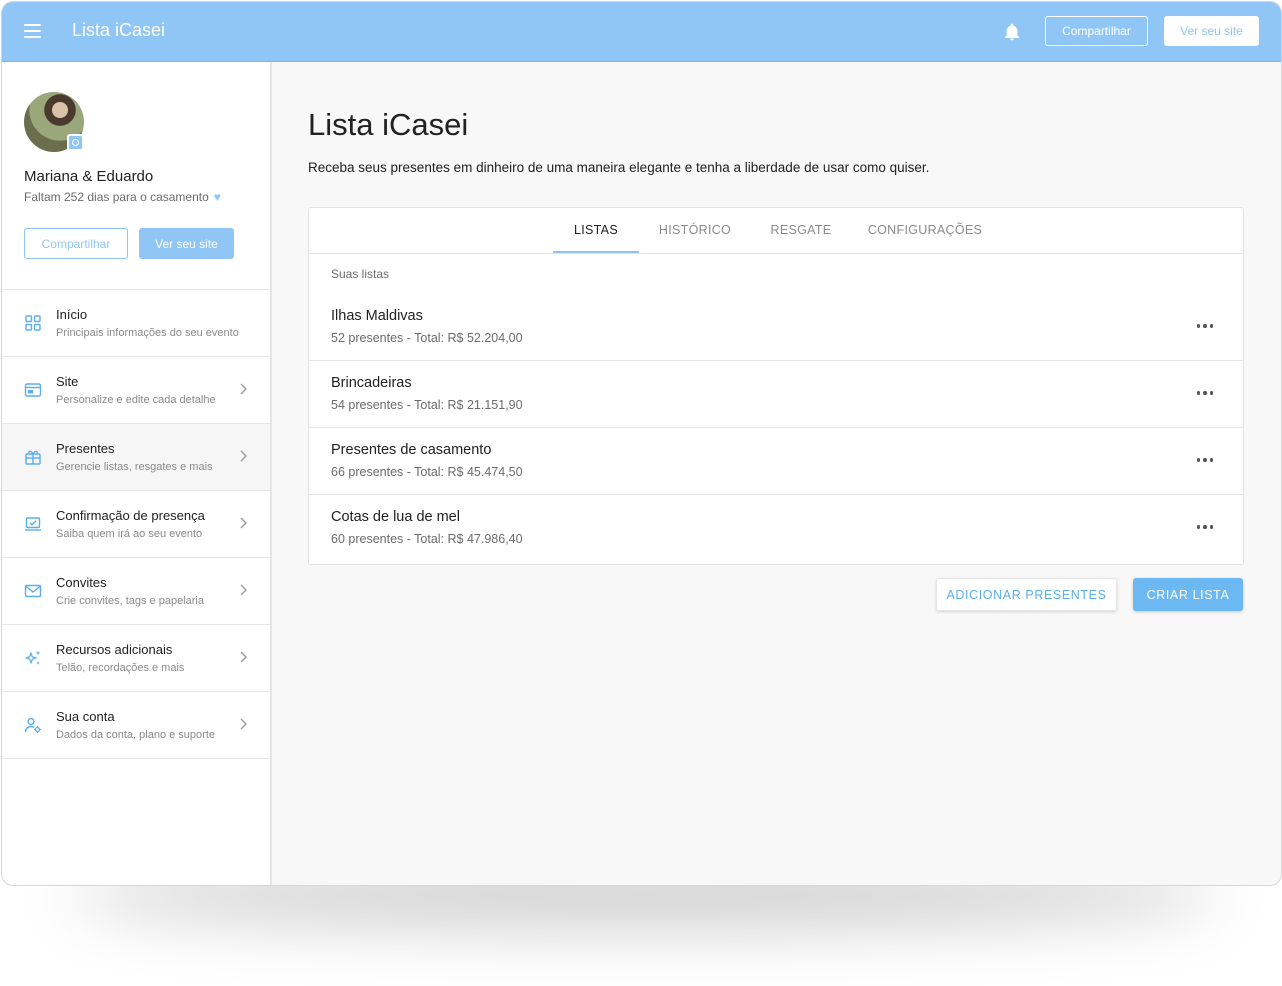 The height and width of the screenshot is (986, 1282). Describe the element at coordinates (85, 716) in the screenshot. I see `sidebar-item-label: Sua conta` at that location.